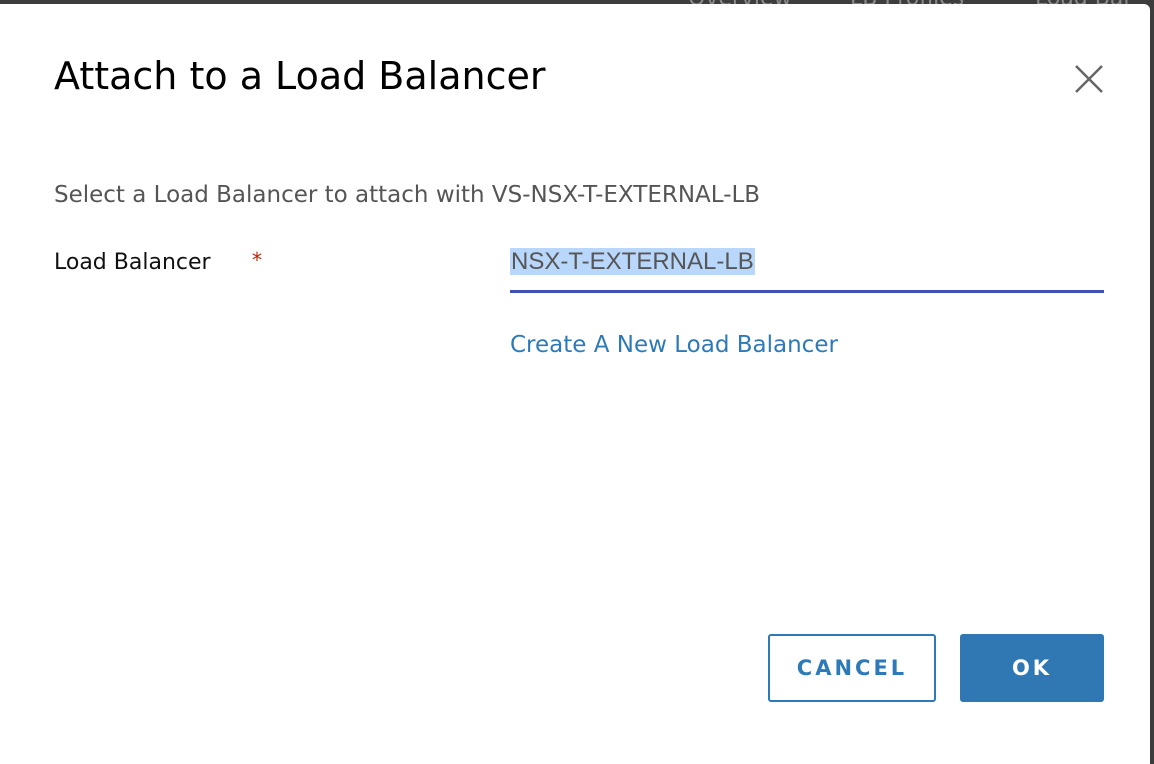 The width and height of the screenshot is (1154, 764). I want to click on load-balancer-input: NSX-T-EXTERNAL-LB, so click(807, 270).